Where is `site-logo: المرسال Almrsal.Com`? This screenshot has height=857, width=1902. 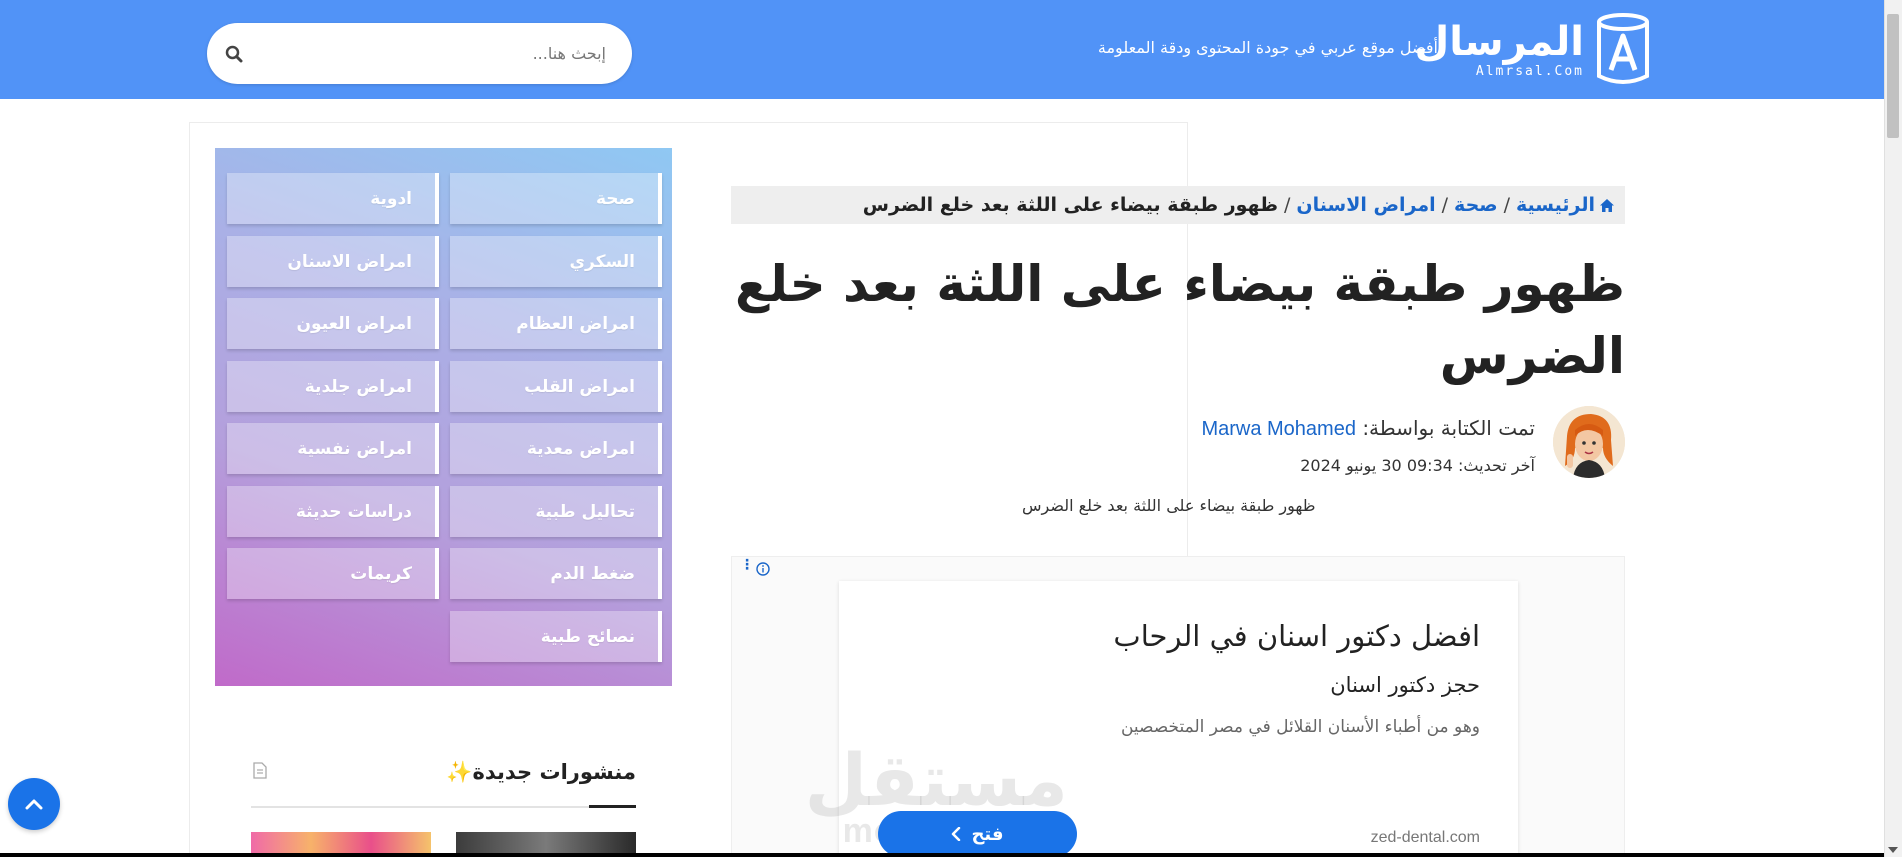 site-logo: المرسال Almrsal.Com is located at coordinates (1533, 49).